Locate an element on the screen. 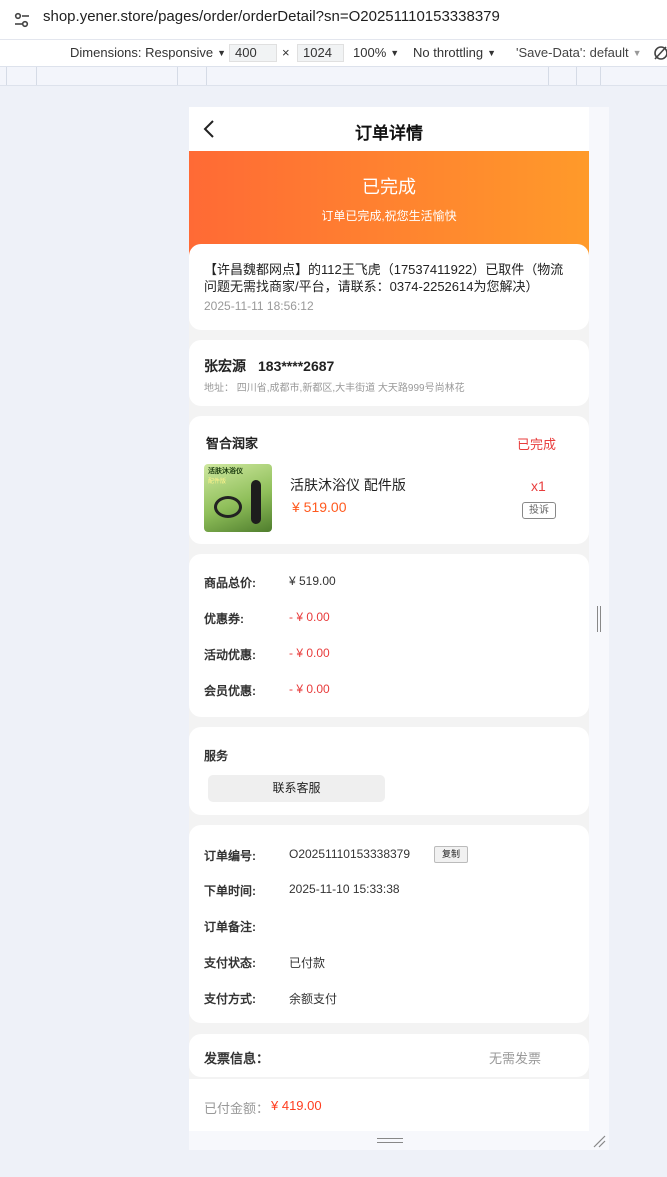 The width and height of the screenshot is (667, 1177). invoice-value: 无需发票 is located at coordinates (515, 1058).